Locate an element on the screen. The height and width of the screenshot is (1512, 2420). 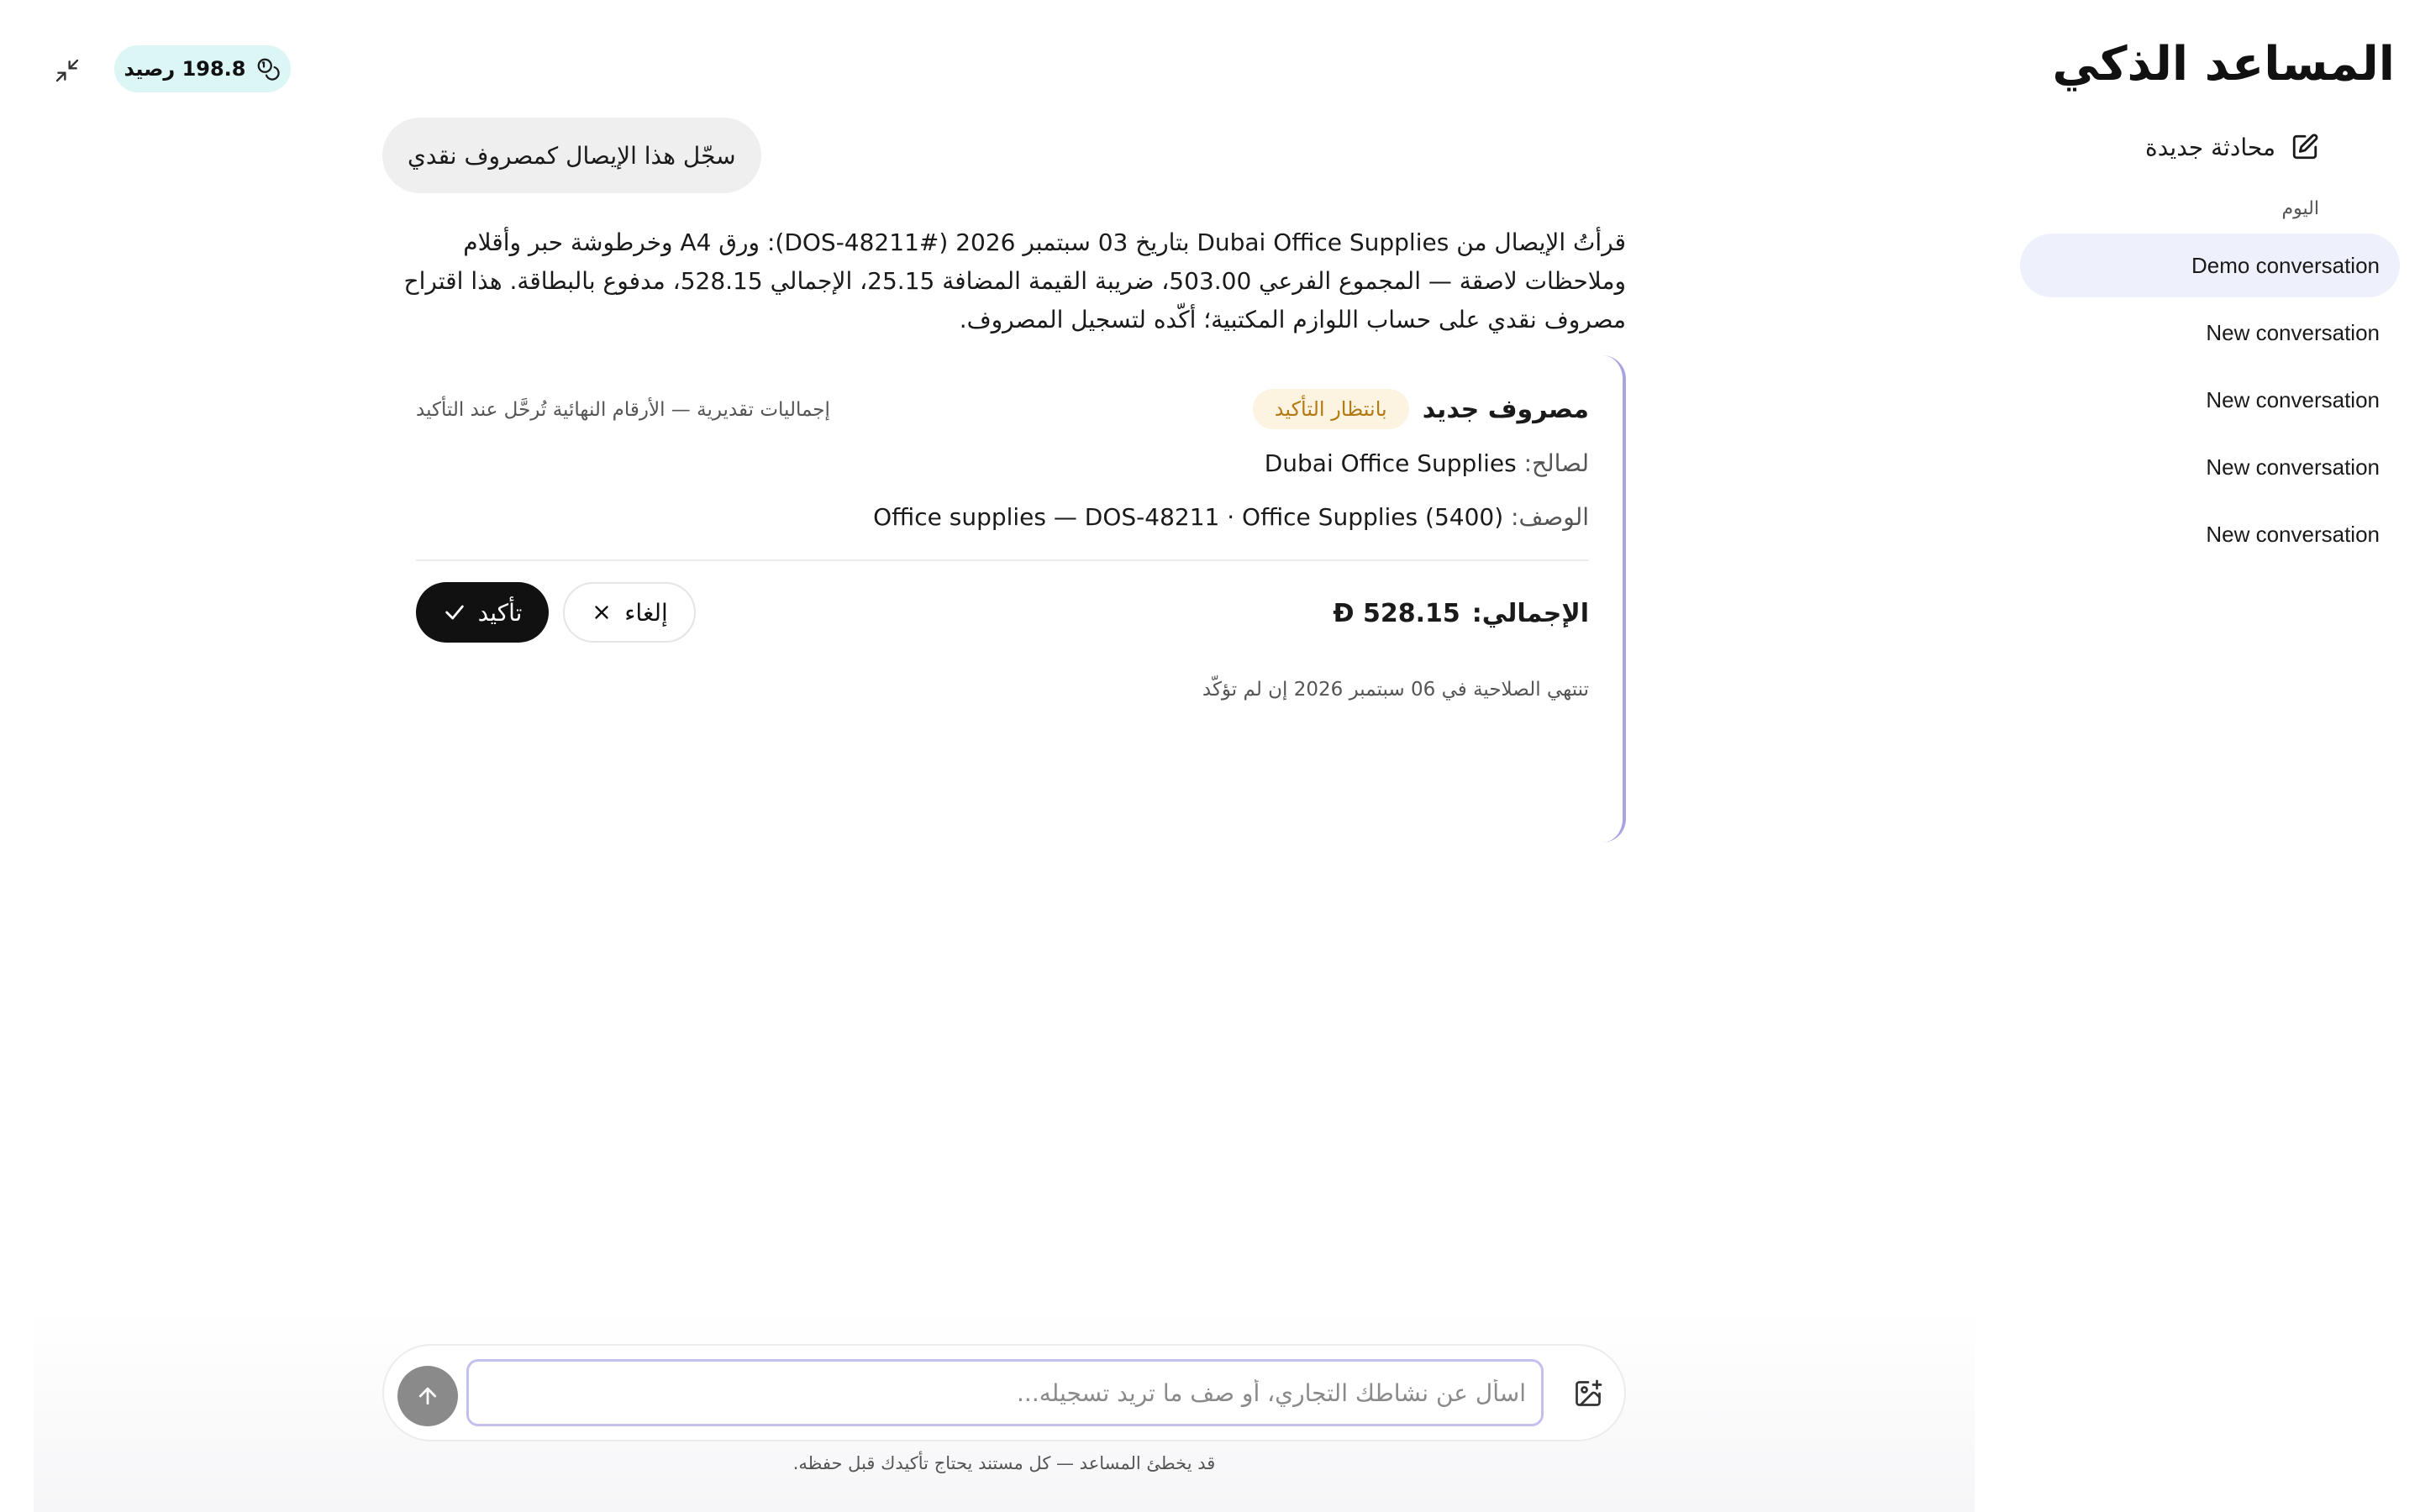
total-label: الإجمالي: is located at coordinates (1530, 613).